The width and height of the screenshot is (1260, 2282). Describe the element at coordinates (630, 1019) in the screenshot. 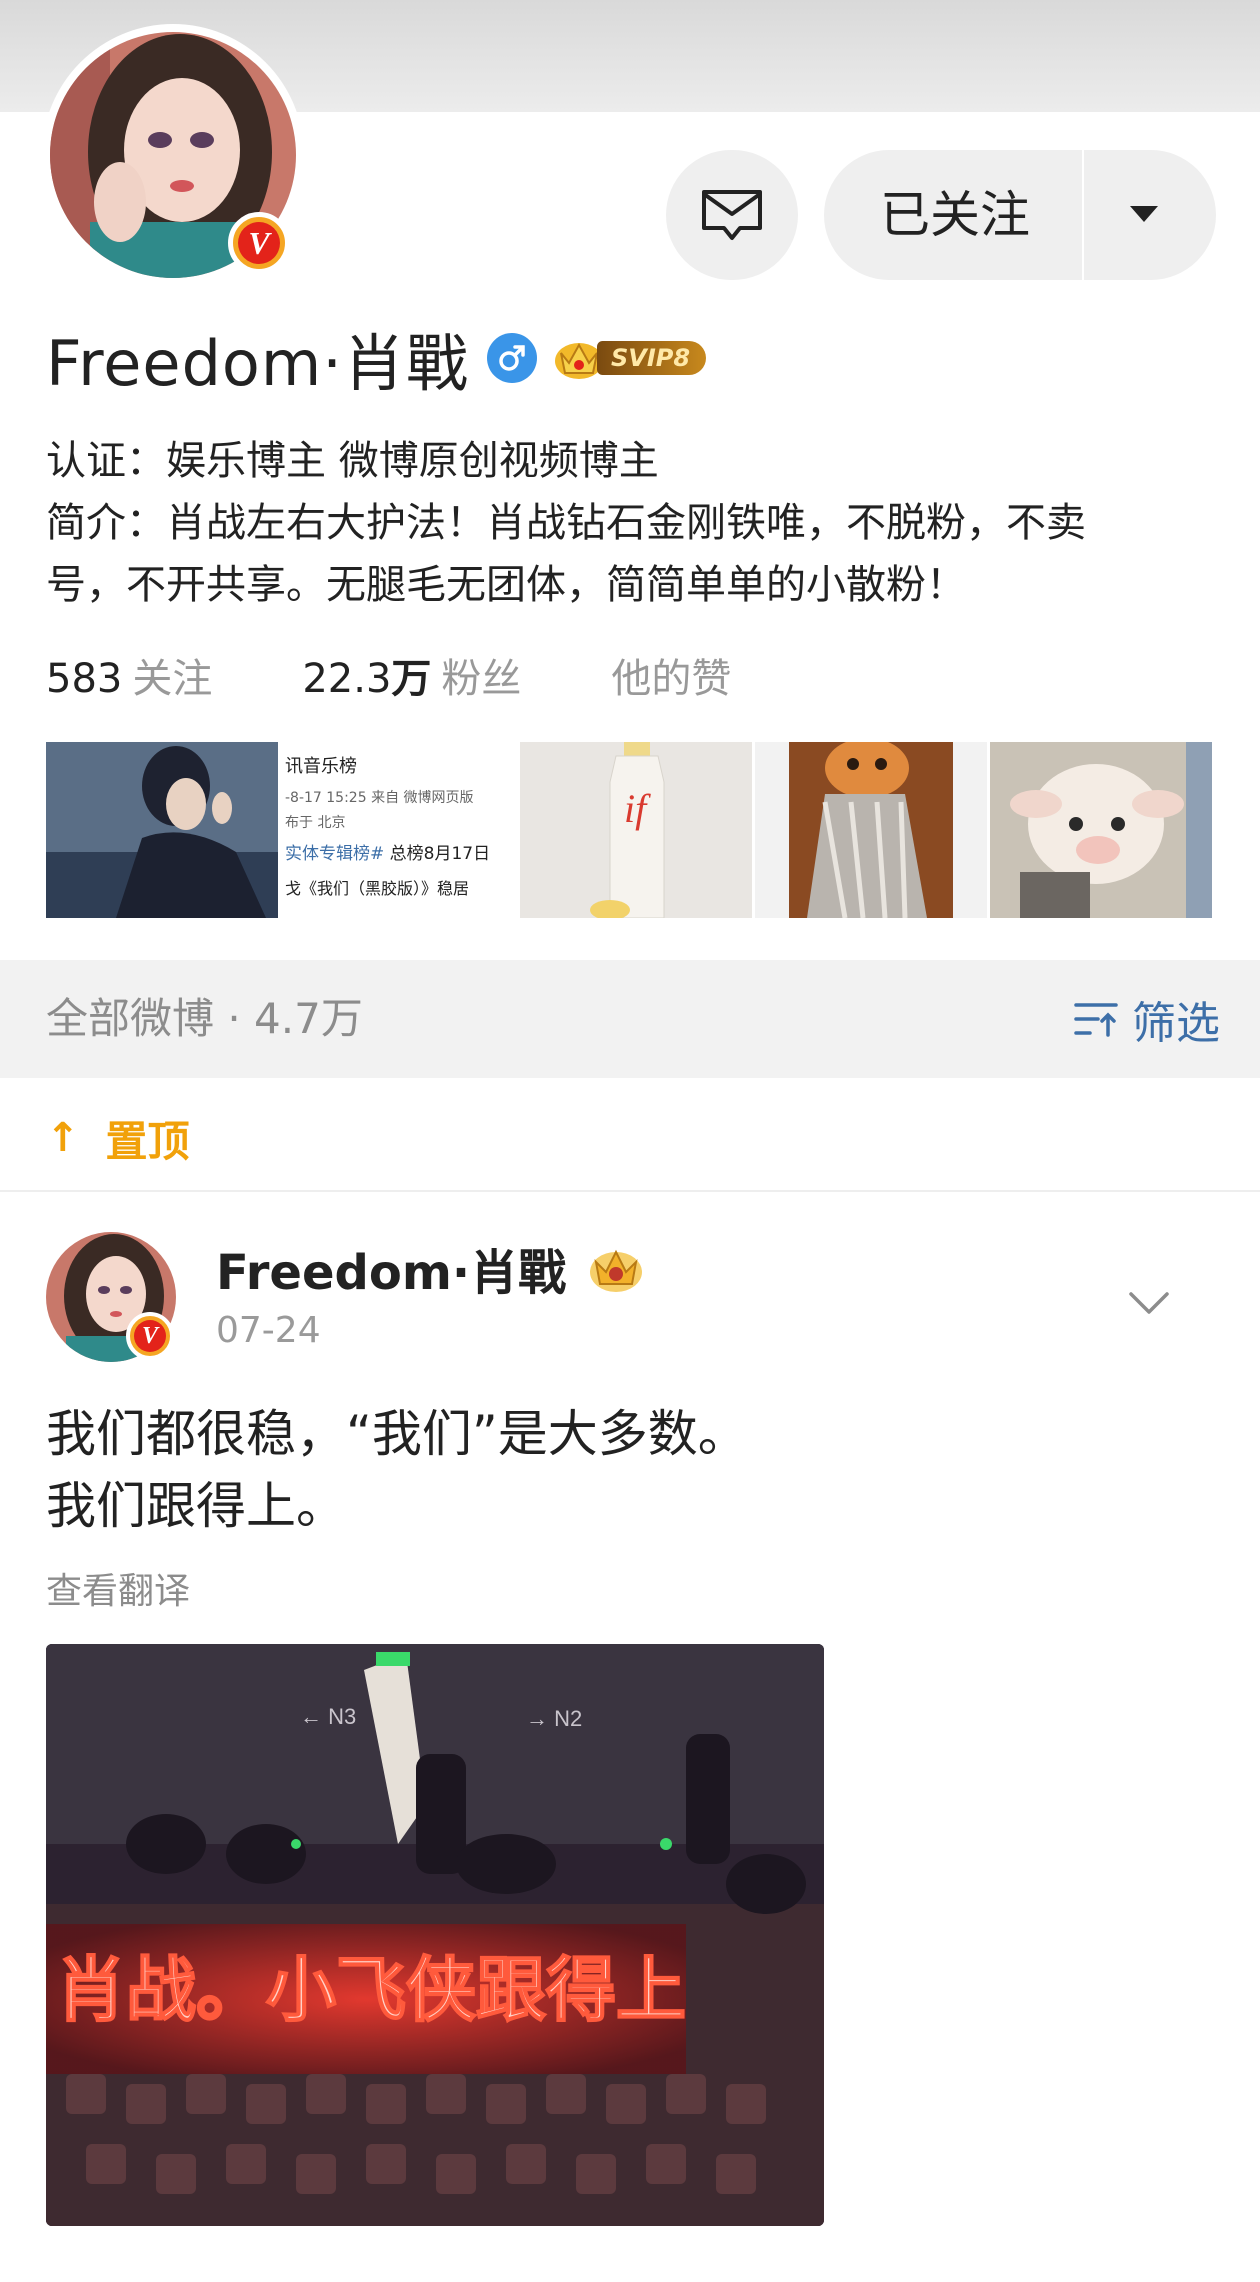

I see `feed-section-bar: 全部微博 · 4.7万 筛选` at that location.